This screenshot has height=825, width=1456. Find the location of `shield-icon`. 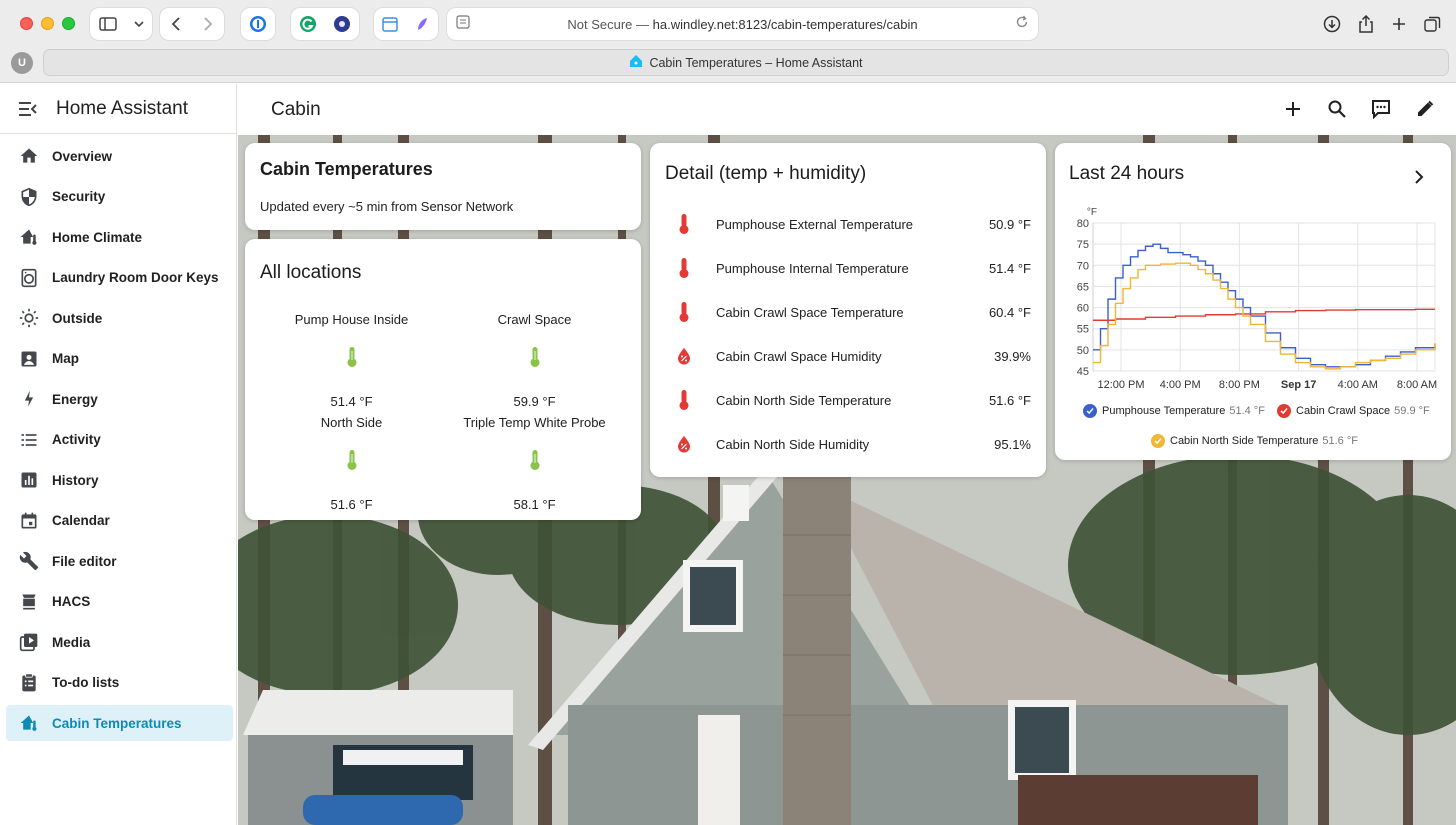

shield-icon is located at coordinates (29, 197).